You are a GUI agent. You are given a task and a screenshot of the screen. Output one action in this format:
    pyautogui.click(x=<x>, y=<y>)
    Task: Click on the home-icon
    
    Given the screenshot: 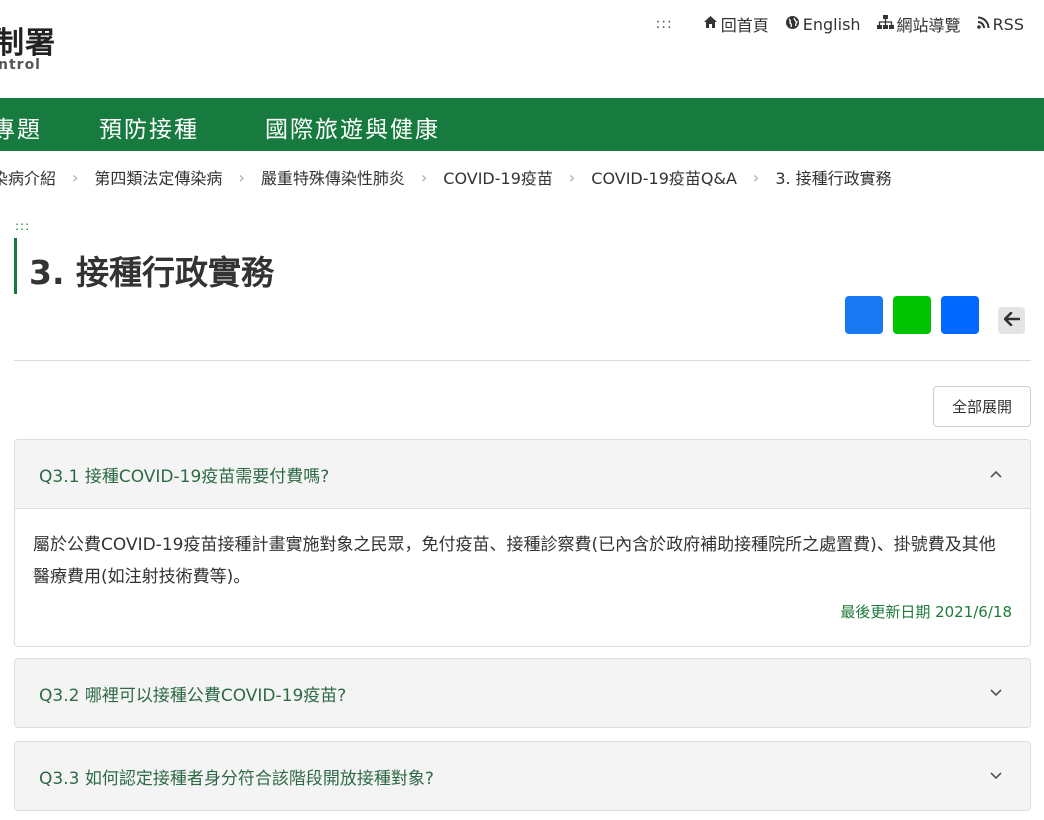 What is the action you would take?
    pyautogui.click(x=710, y=24)
    